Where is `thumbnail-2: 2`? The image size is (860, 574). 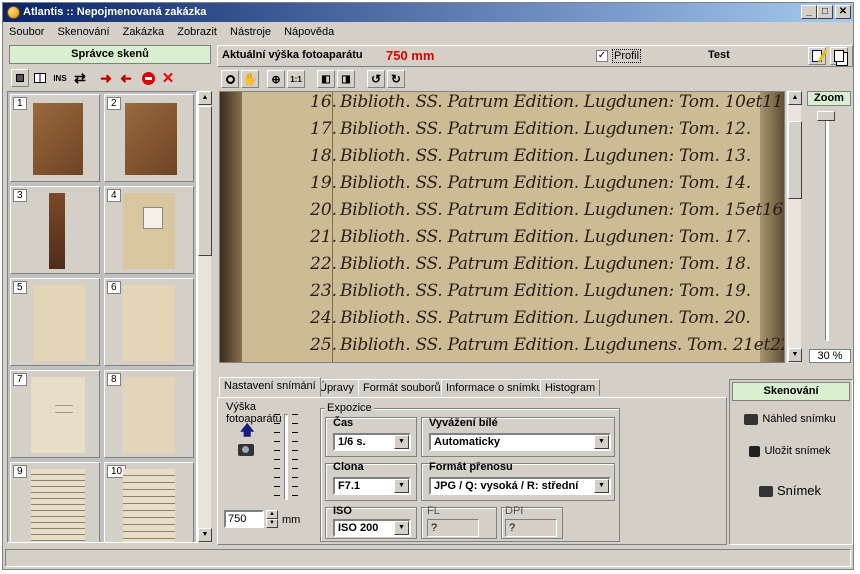 thumbnail-2: 2 is located at coordinates (149, 138).